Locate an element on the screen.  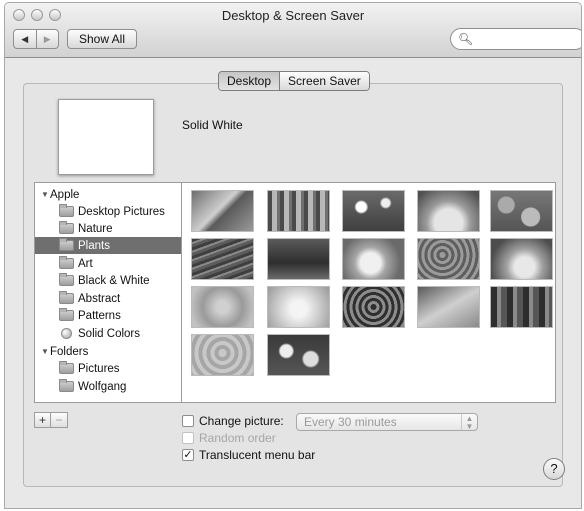
remove-folder-button: − is located at coordinates (59, 420).